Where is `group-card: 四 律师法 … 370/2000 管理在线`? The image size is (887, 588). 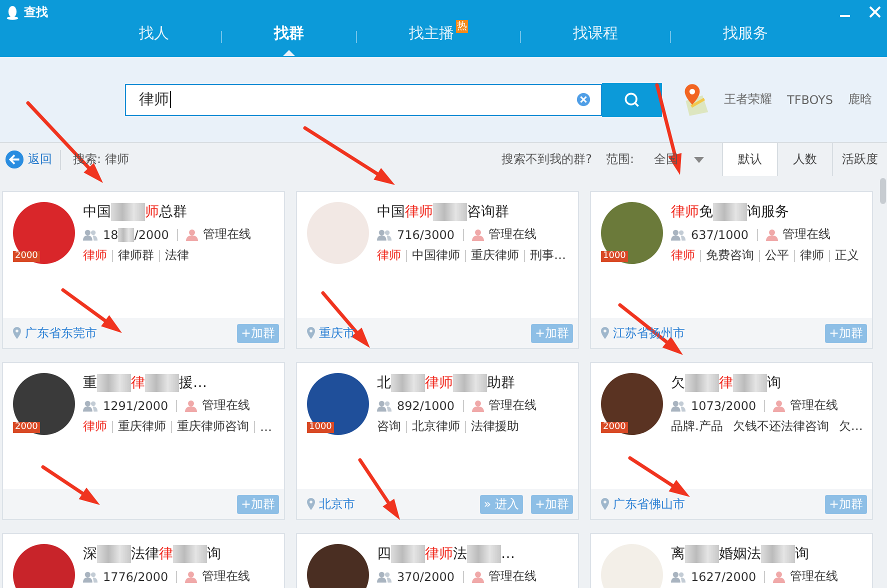
group-card: 四 律师法 … 370/2000 管理在线 is located at coordinates (437, 560).